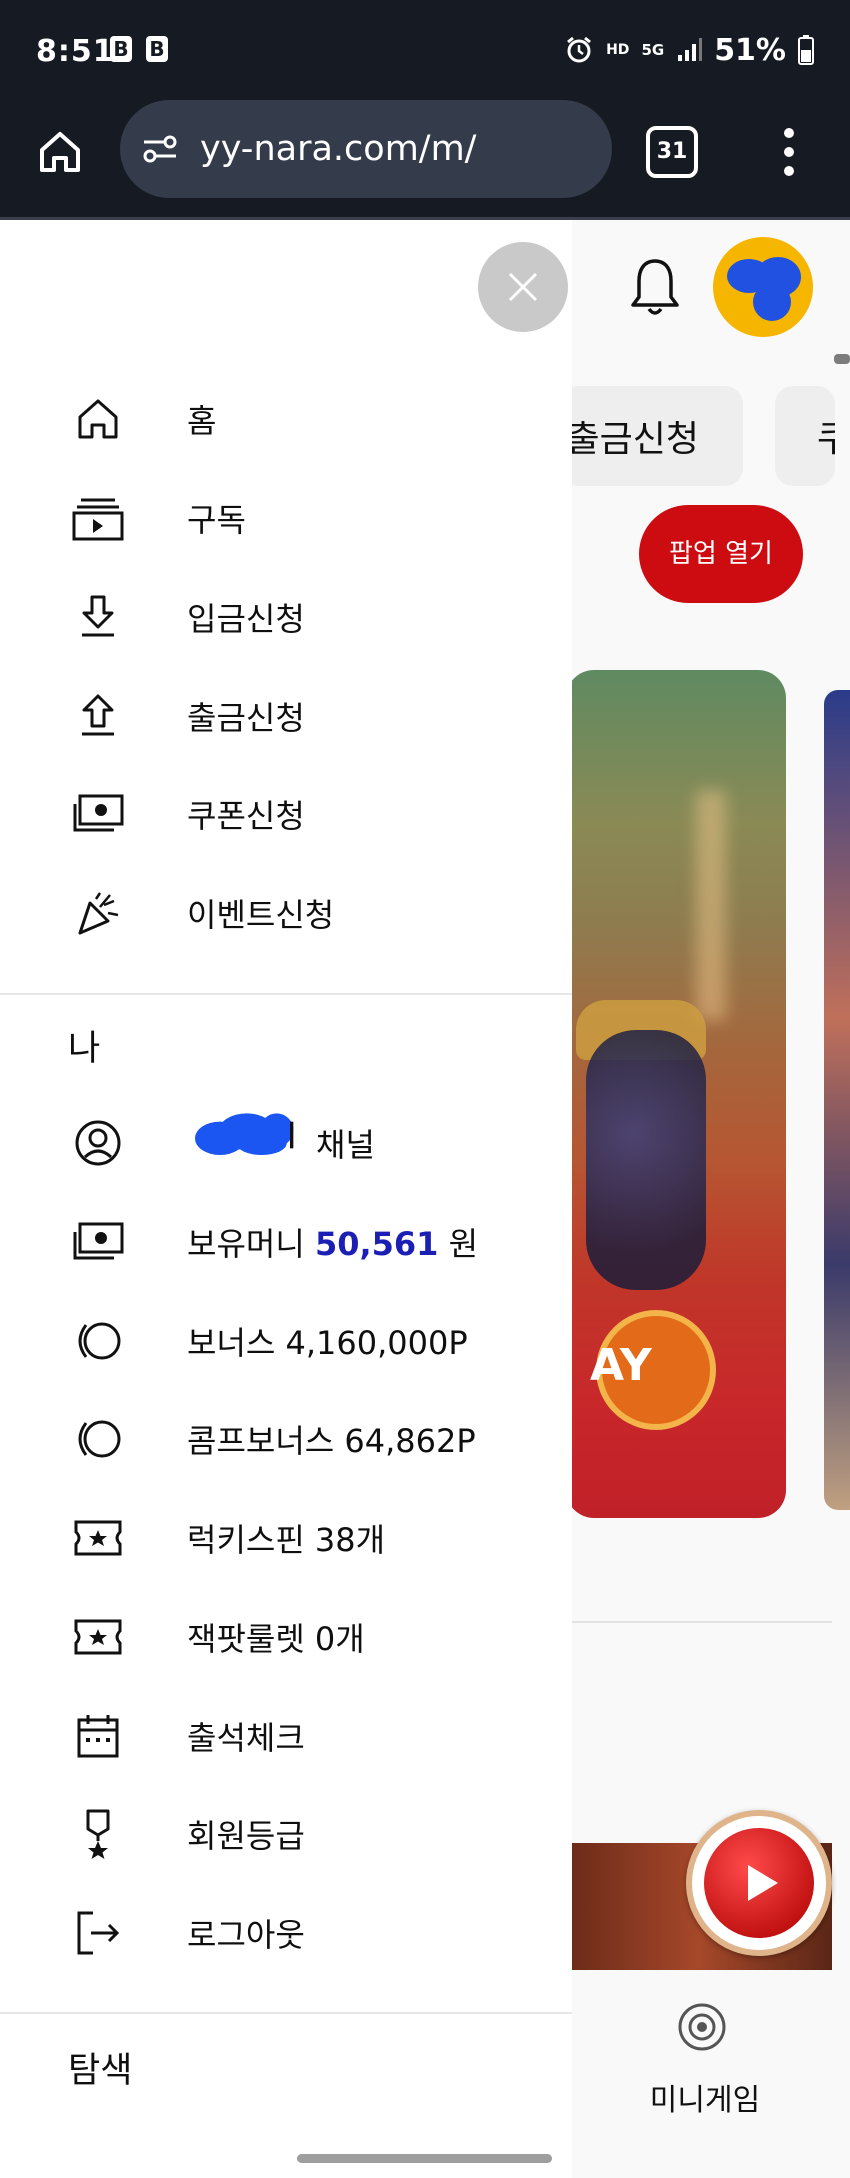 The width and height of the screenshot is (850, 2178). I want to click on nav-label: 보너스 4,160,000P, so click(327, 1343).